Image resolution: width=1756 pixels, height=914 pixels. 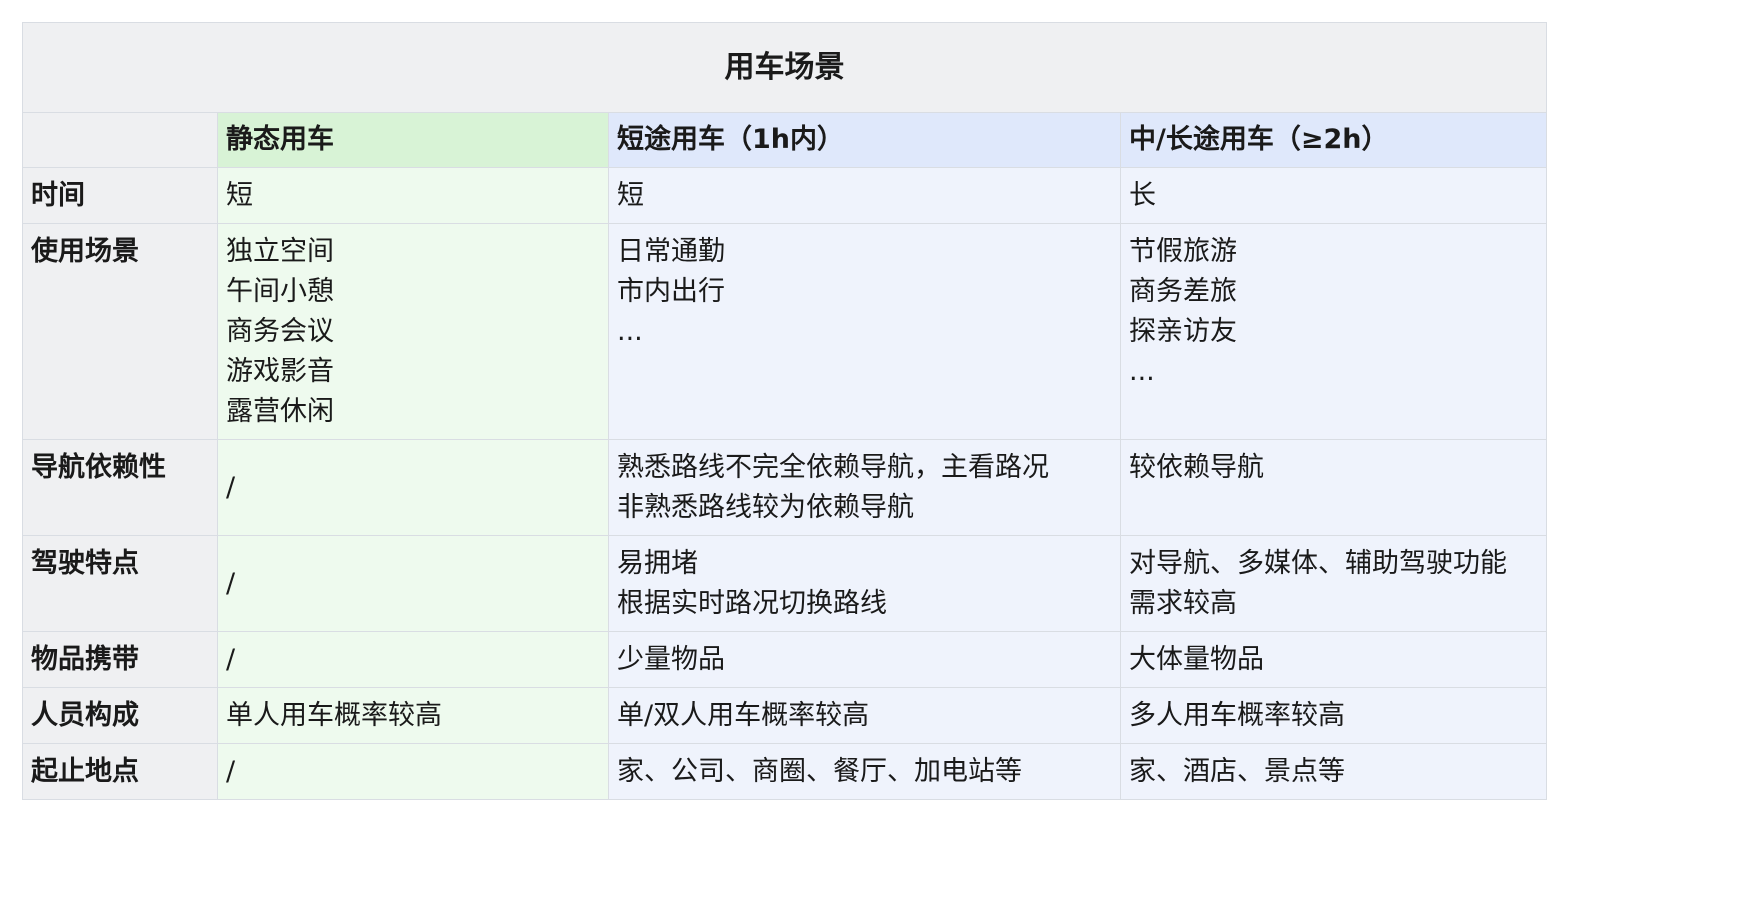 What do you see at coordinates (864, 487) in the screenshot?
I see `cell-short: 熟悉路线不完全依赖导航，主看路况 非熟悉路线较为依赖导航` at bounding box center [864, 487].